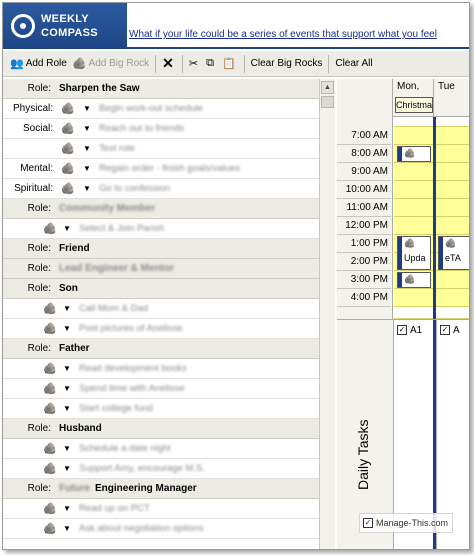 Image resolution: width=474 pixels, height=555 pixels. Describe the element at coordinates (364, 208) in the screenshot. I see `time-label: 11:00 AM` at that location.